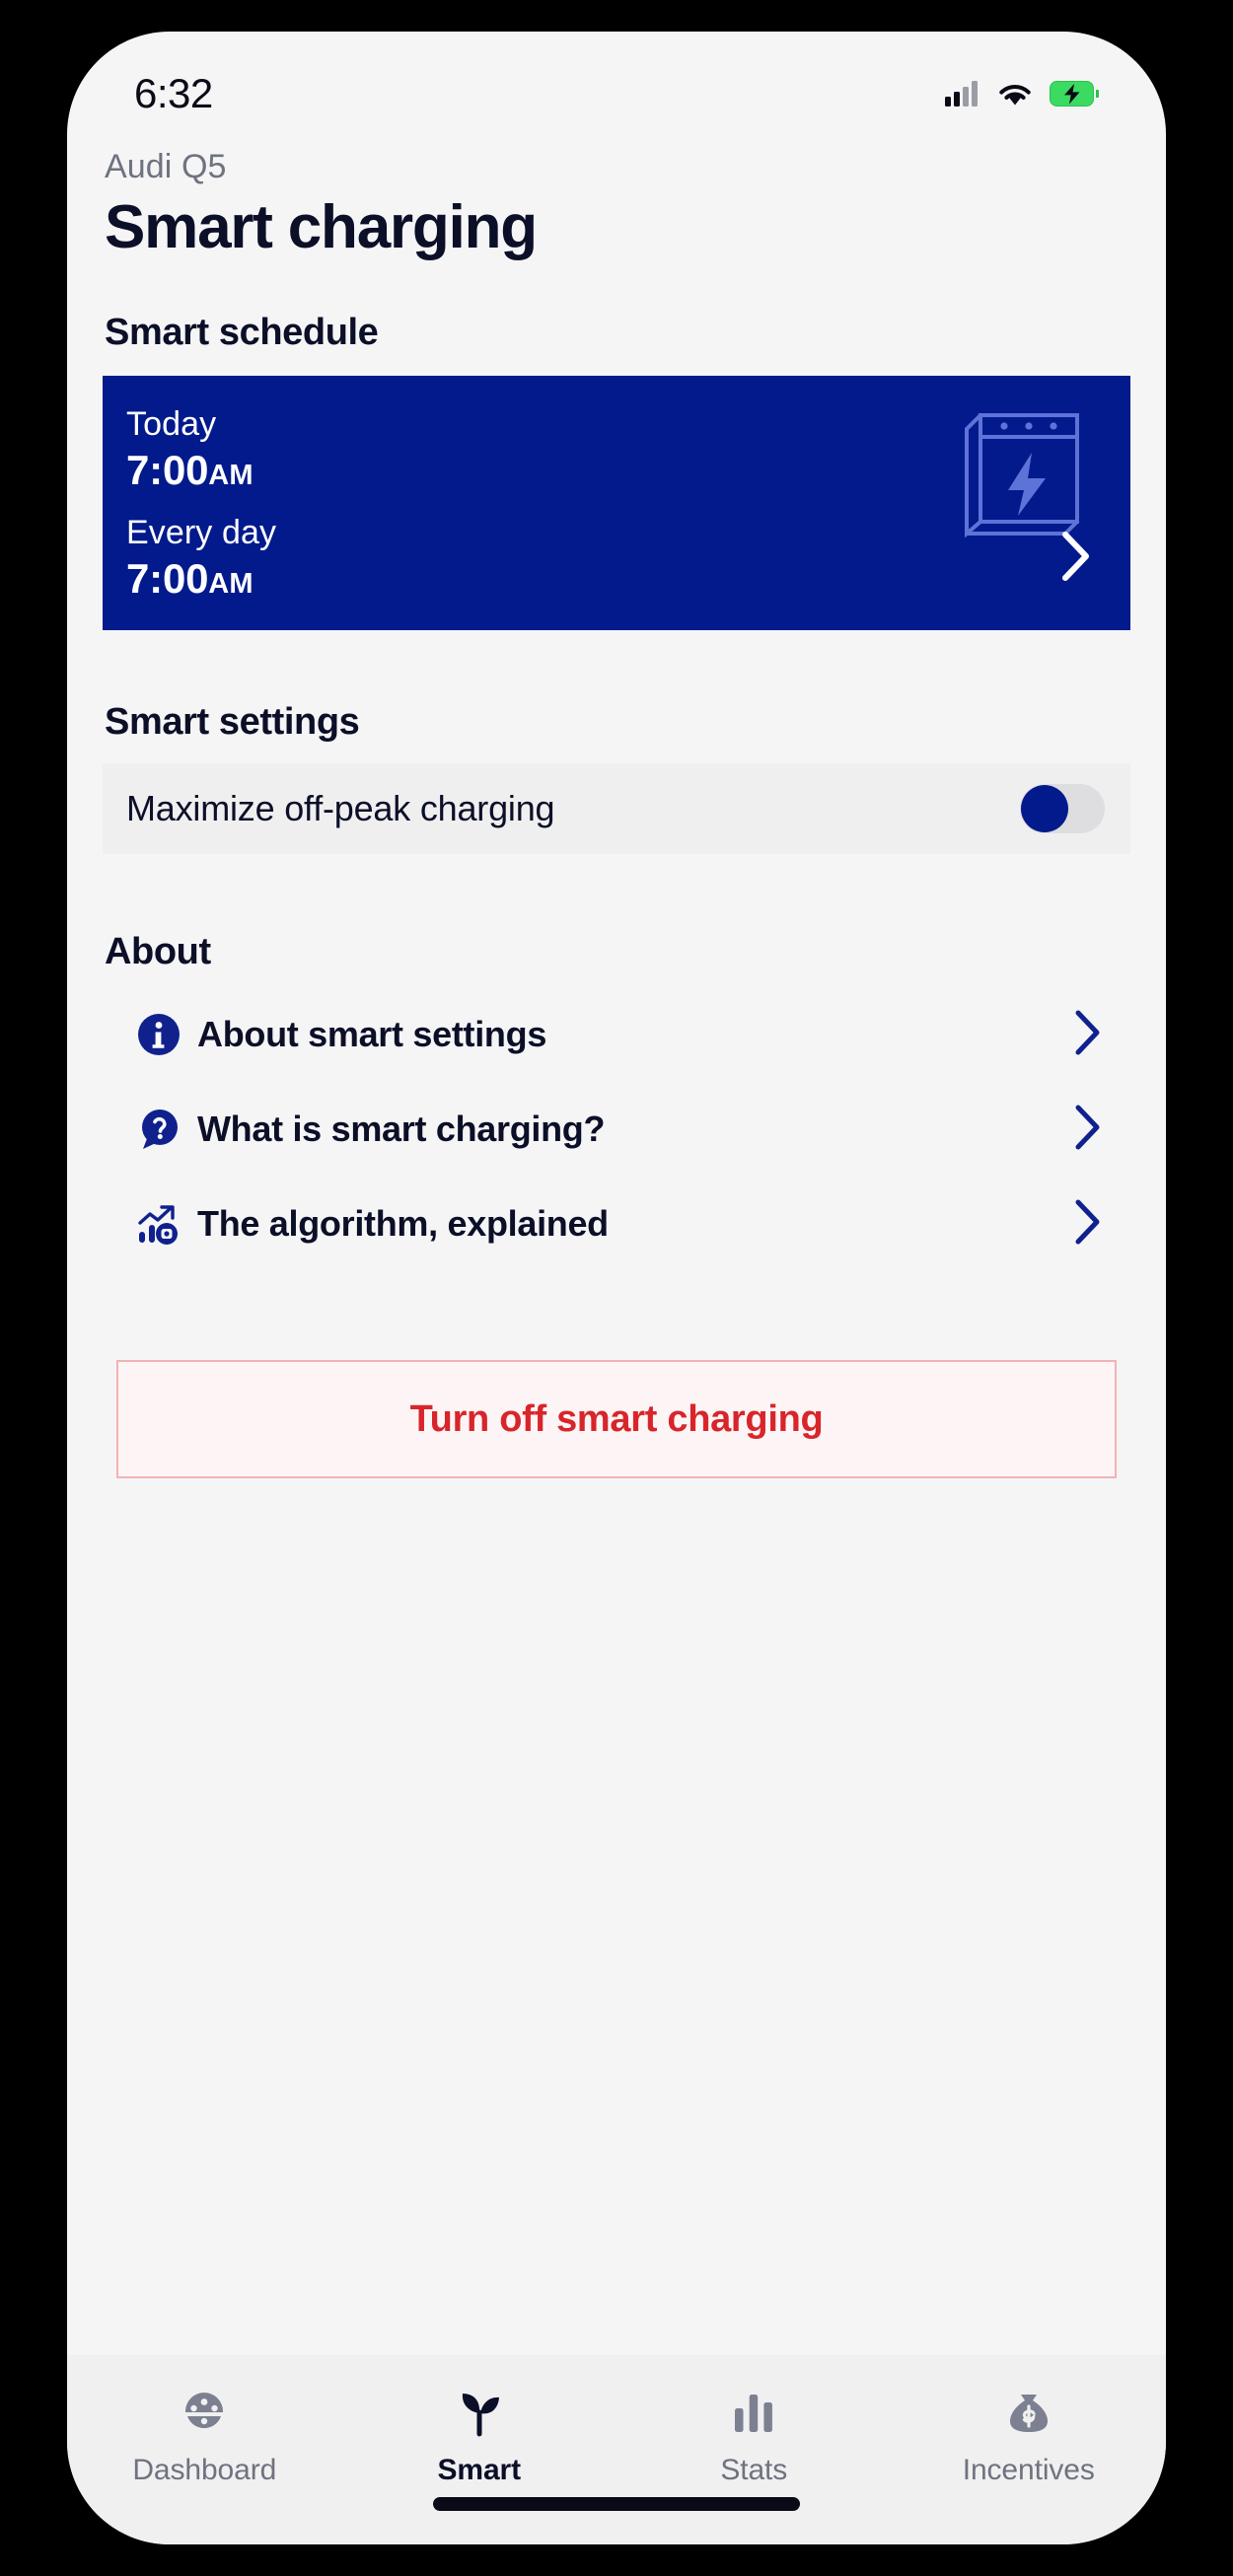 The image size is (1233, 2576). I want to click on smart-schedule-heading: Smart schedule, so click(242, 333).